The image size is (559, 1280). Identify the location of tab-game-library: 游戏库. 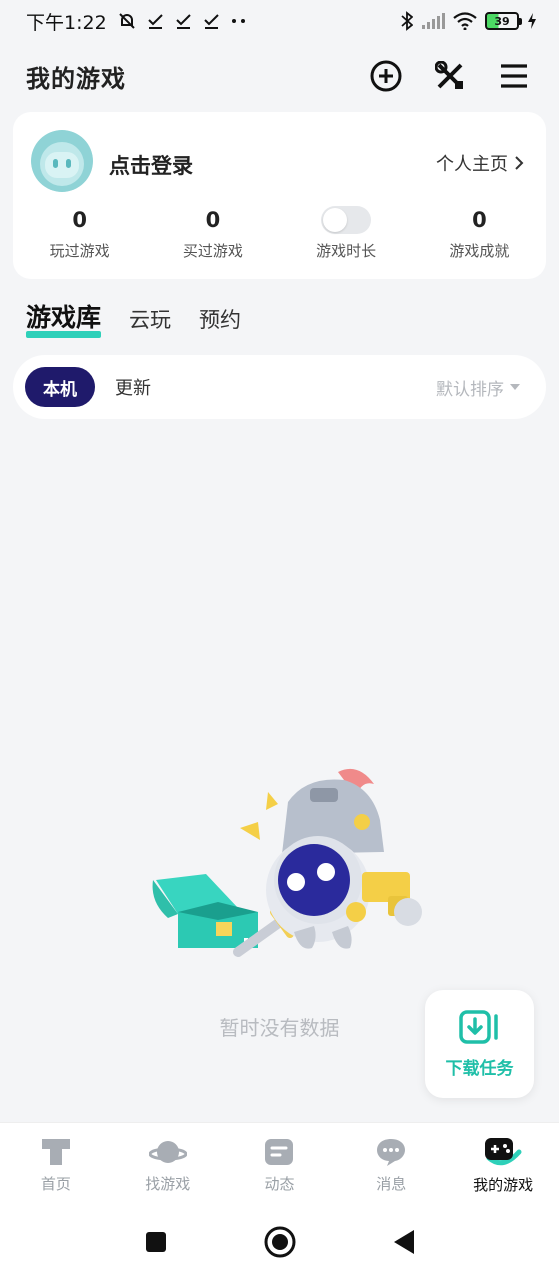
(64, 319).